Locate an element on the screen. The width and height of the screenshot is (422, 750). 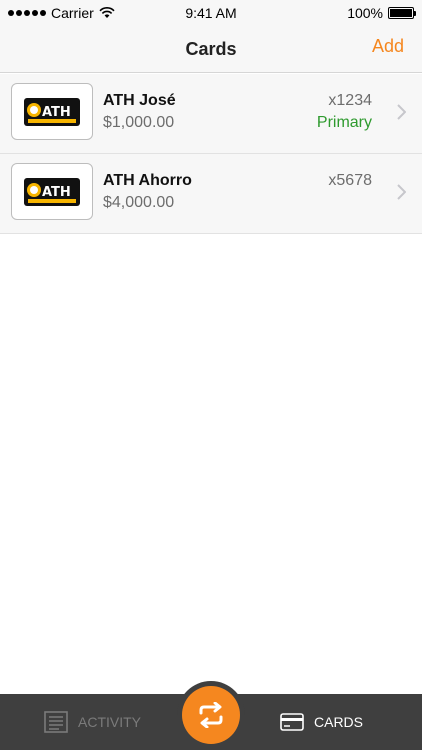
page-title: Cards is located at coordinates (211, 48).